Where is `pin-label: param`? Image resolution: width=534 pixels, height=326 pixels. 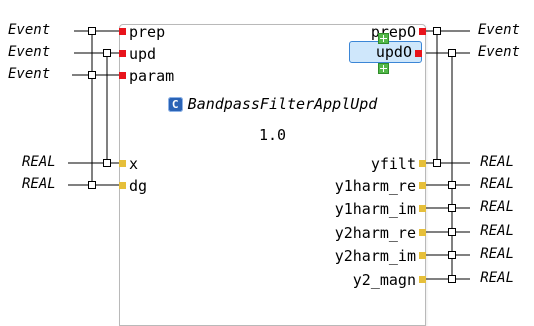
pin-label: param is located at coordinates (152, 76).